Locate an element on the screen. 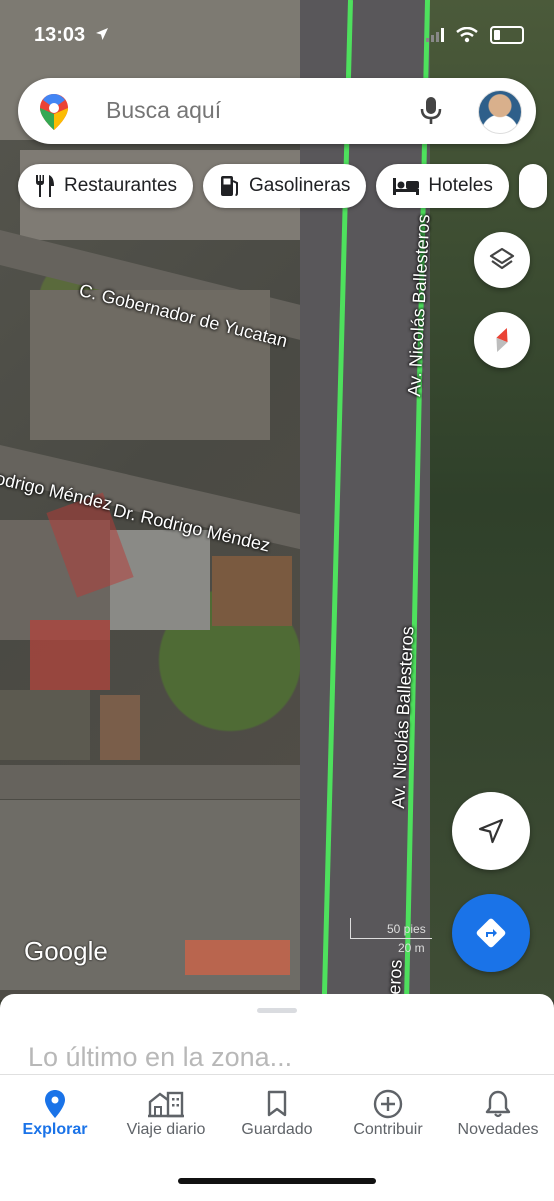 This screenshot has height=1201, width=554. microphone-icon is located at coordinates (431, 111).